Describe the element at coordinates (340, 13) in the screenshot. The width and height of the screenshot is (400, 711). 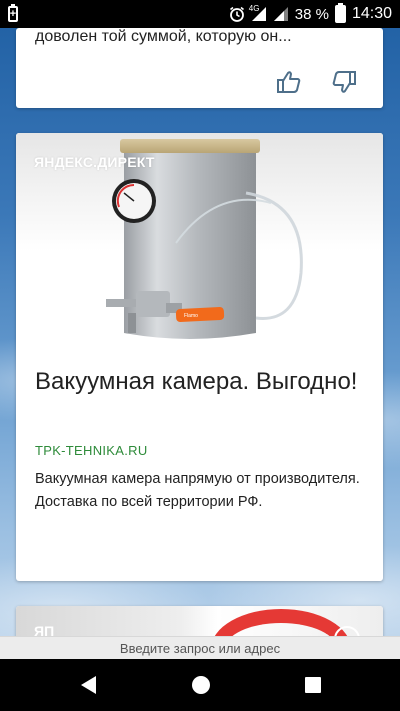
I see `battery-icon` at that location.